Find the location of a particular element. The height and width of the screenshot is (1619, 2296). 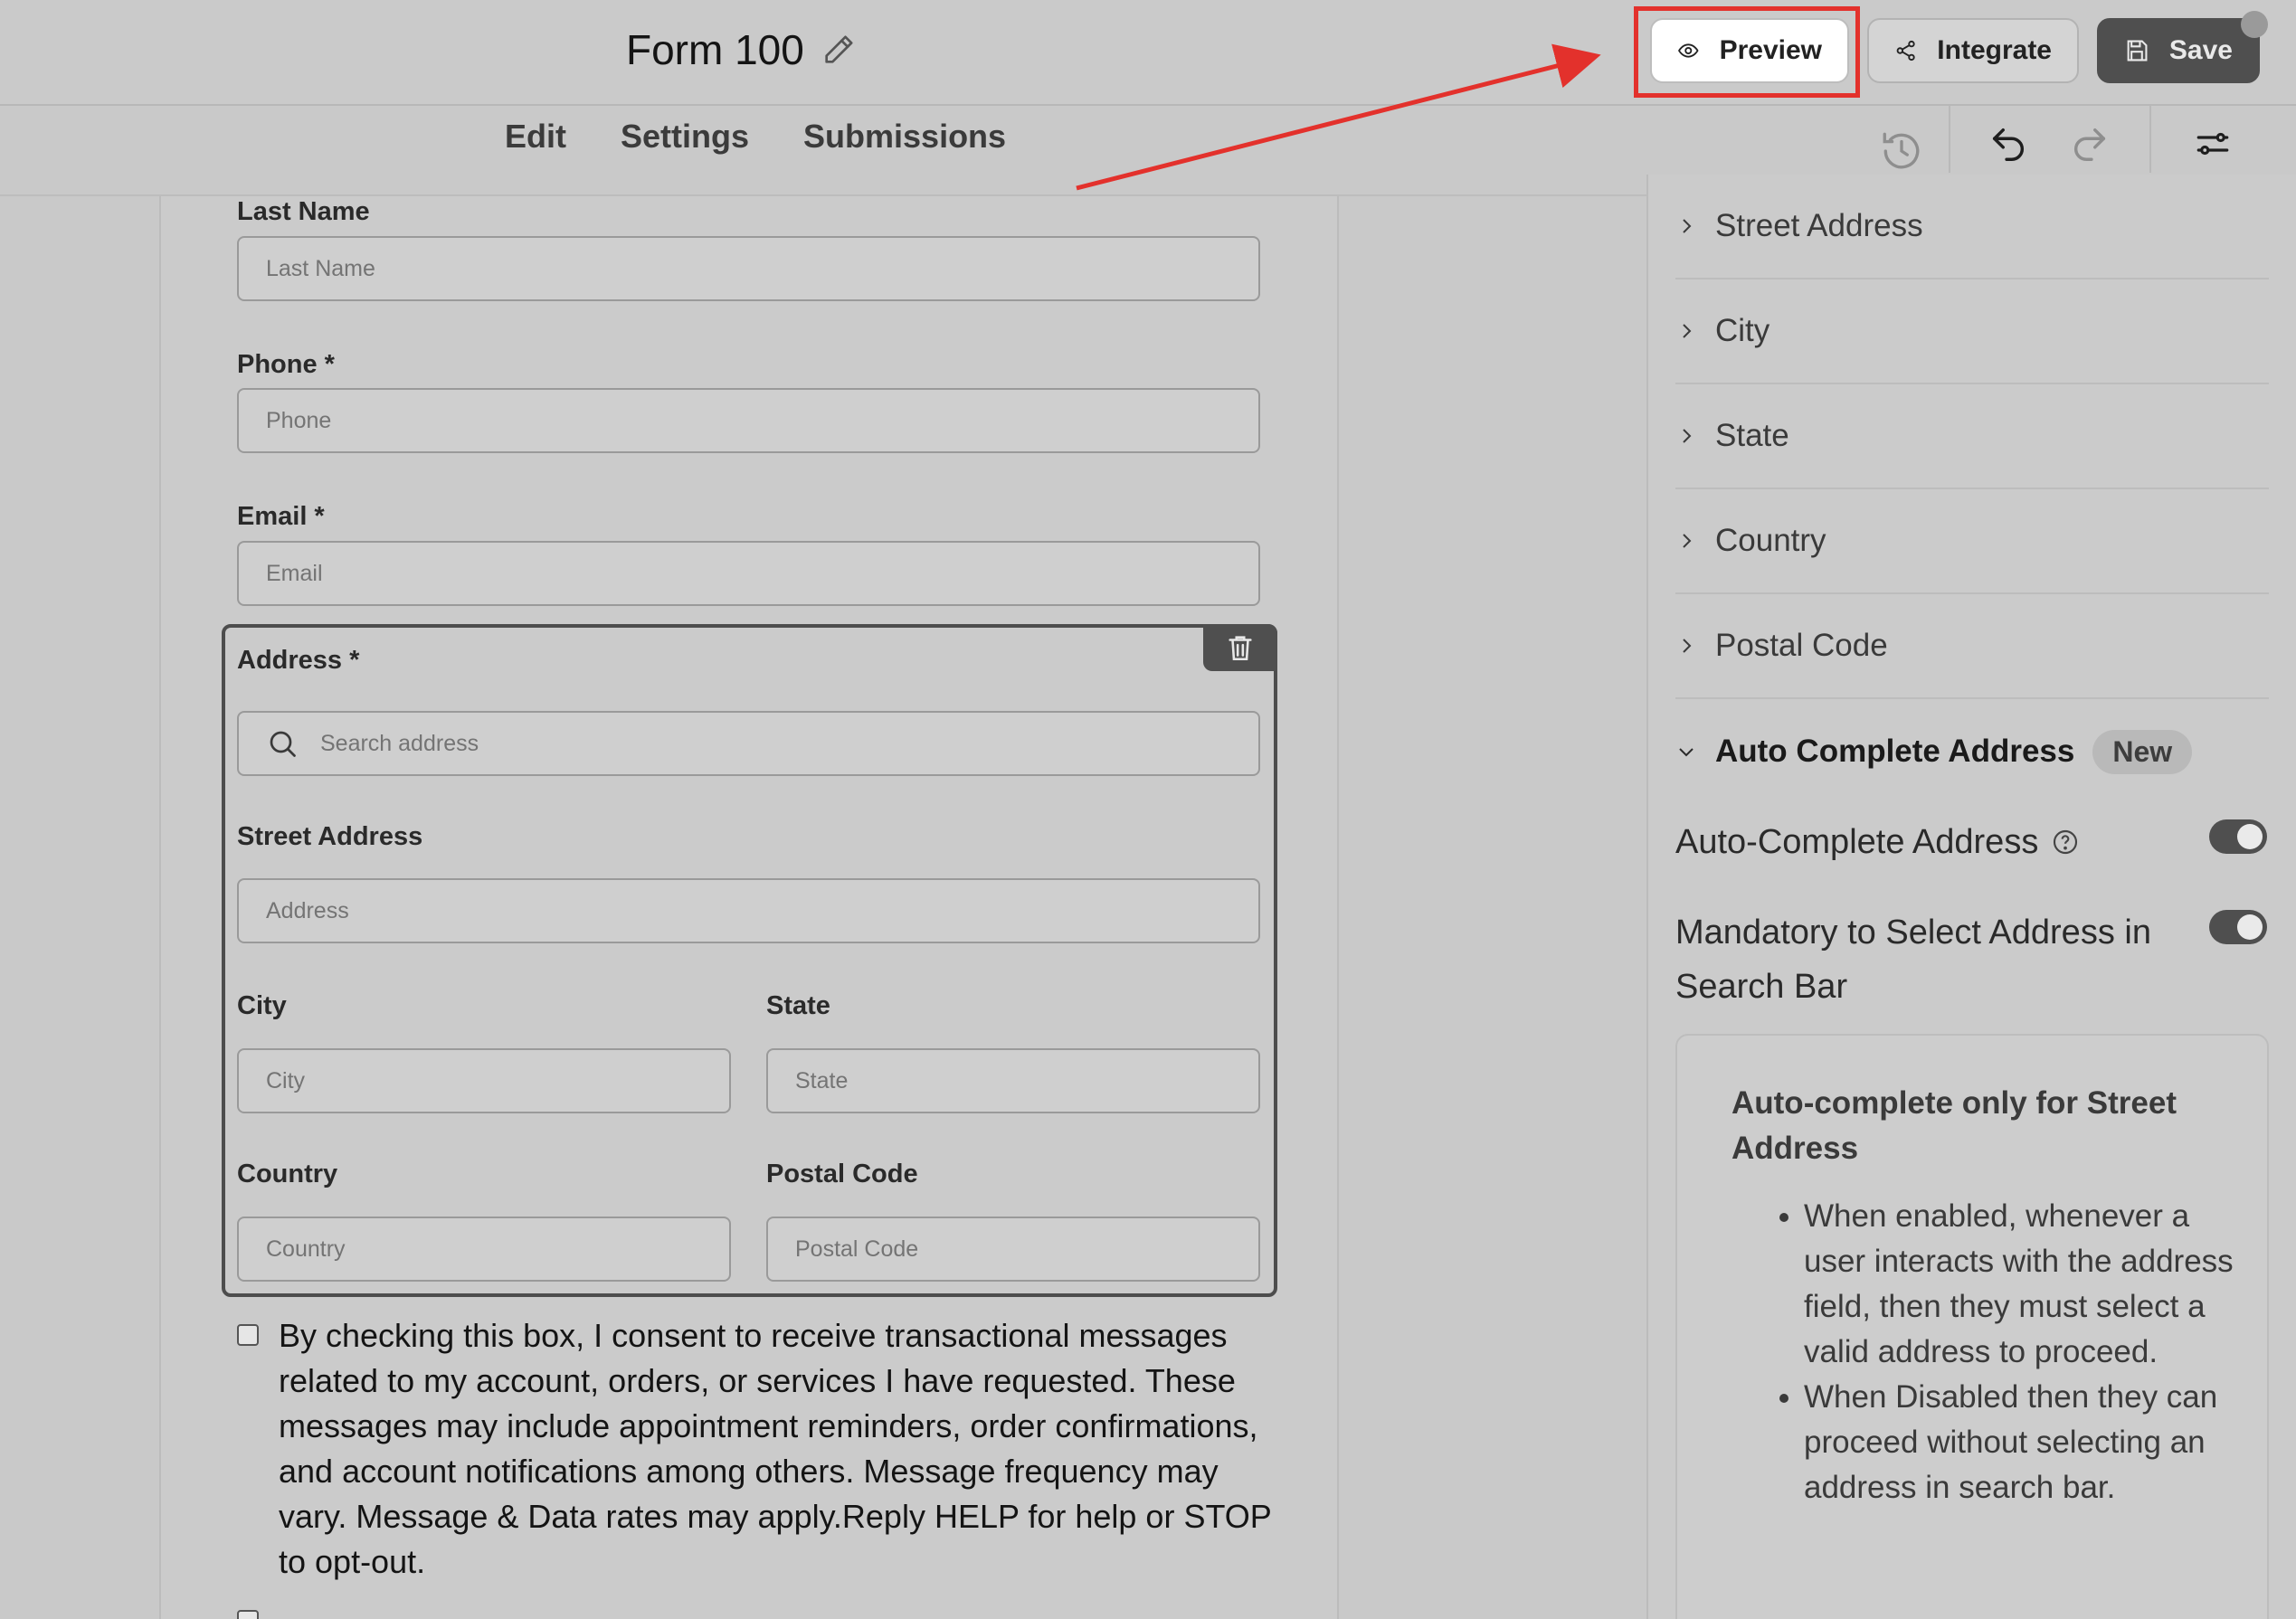

accordion-street-address: Street Address is located at coordinates (1972, 227).